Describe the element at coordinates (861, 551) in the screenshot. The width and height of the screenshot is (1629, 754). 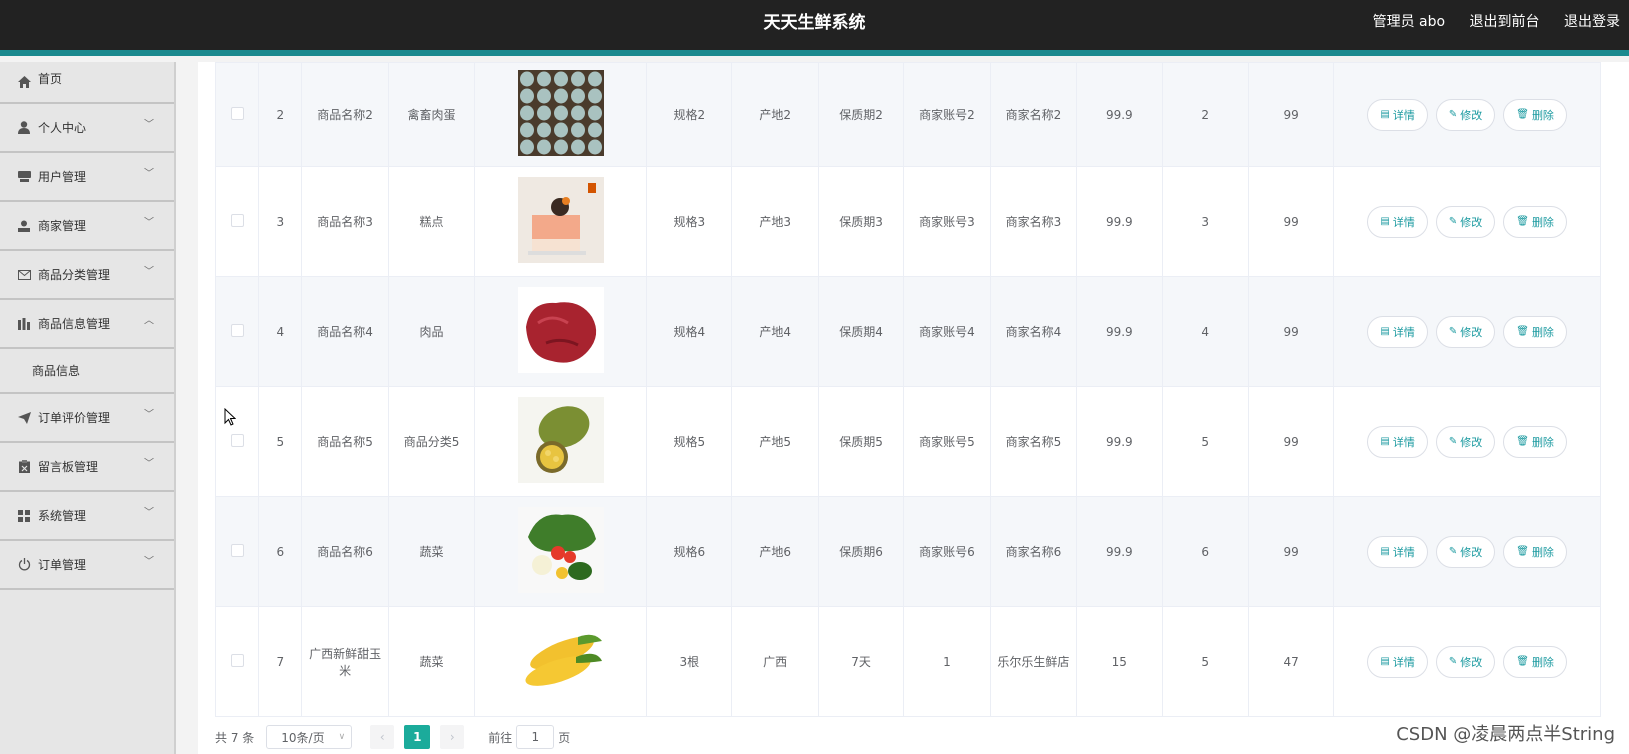
I see `shelf-cell: 保质期6` at that location.